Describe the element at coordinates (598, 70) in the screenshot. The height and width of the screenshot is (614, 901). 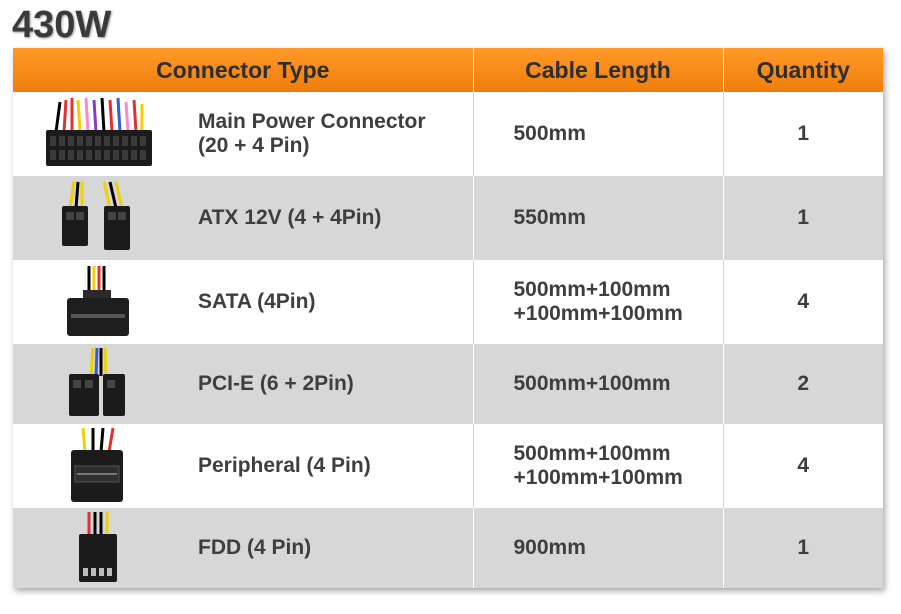
I see `header-cable-length: Cable Length` at that location.